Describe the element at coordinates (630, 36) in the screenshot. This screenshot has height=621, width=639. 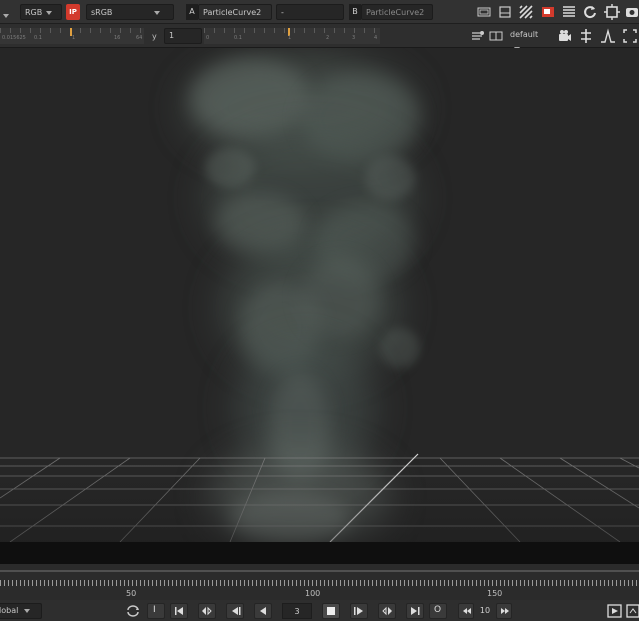
I see `fit-icon` at that location.